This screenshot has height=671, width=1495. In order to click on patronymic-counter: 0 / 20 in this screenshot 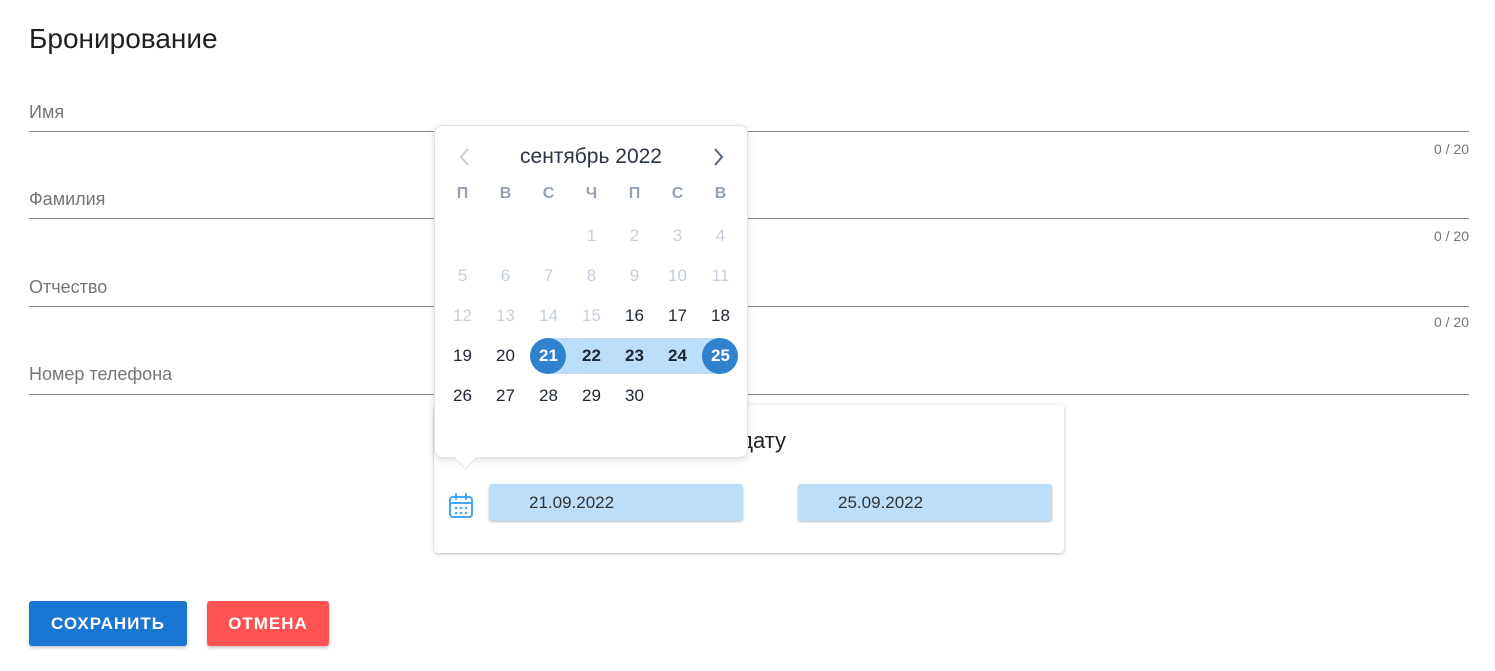, I will do `click(1451, 322)`.